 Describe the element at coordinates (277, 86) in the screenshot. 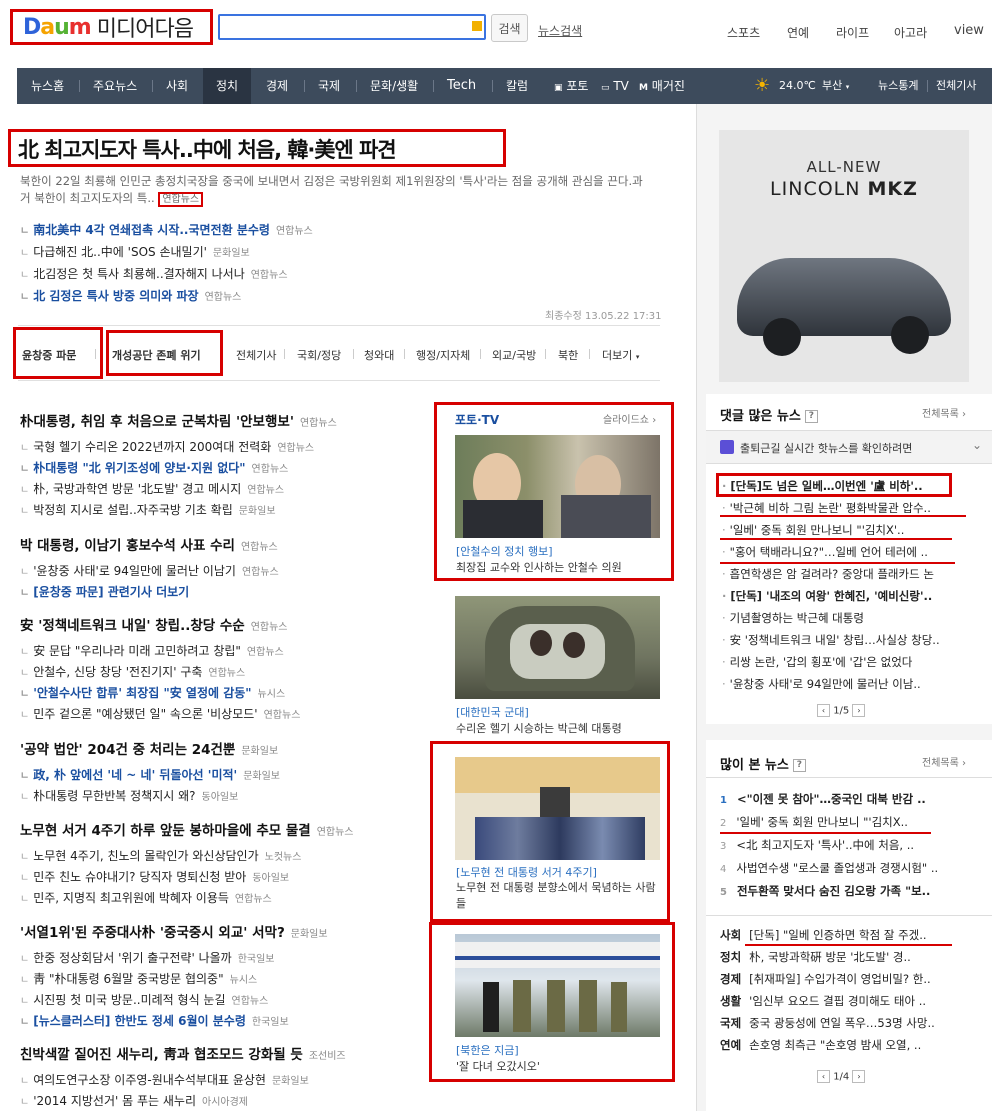

I see `nav-economy: 경제` at that location.